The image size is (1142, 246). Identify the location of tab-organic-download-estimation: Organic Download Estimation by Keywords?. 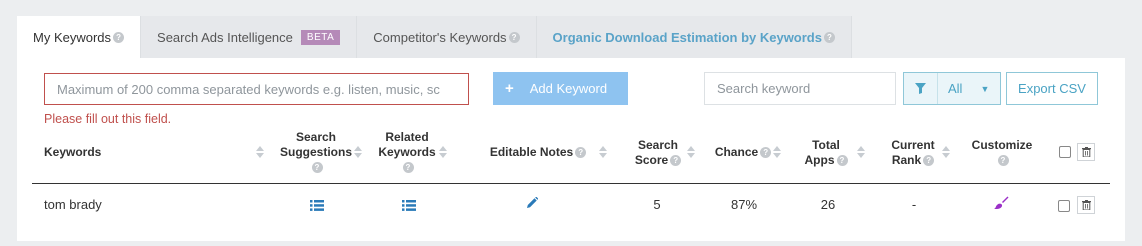
(694, 37).